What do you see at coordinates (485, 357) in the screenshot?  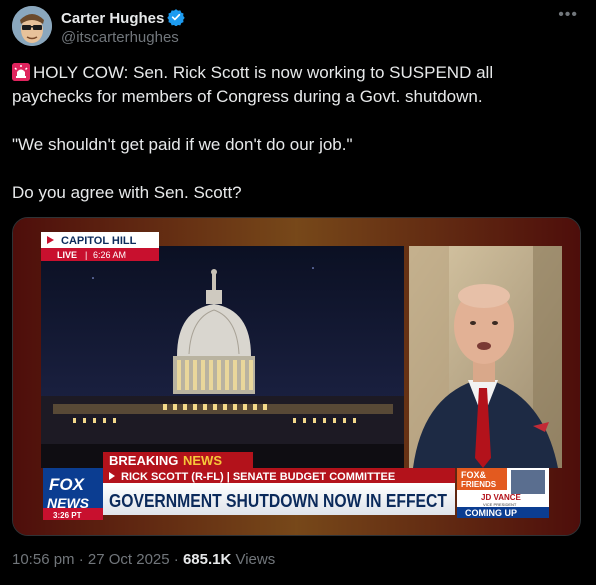 I see `senator-panel` at bounding box center [485, 357].